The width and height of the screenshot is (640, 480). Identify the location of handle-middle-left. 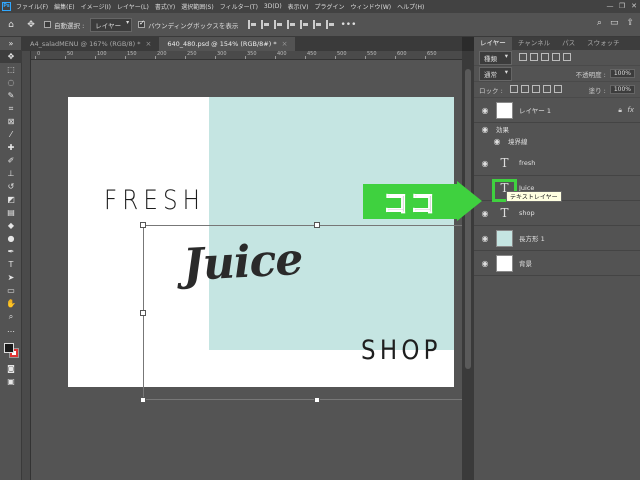
(143, 313).